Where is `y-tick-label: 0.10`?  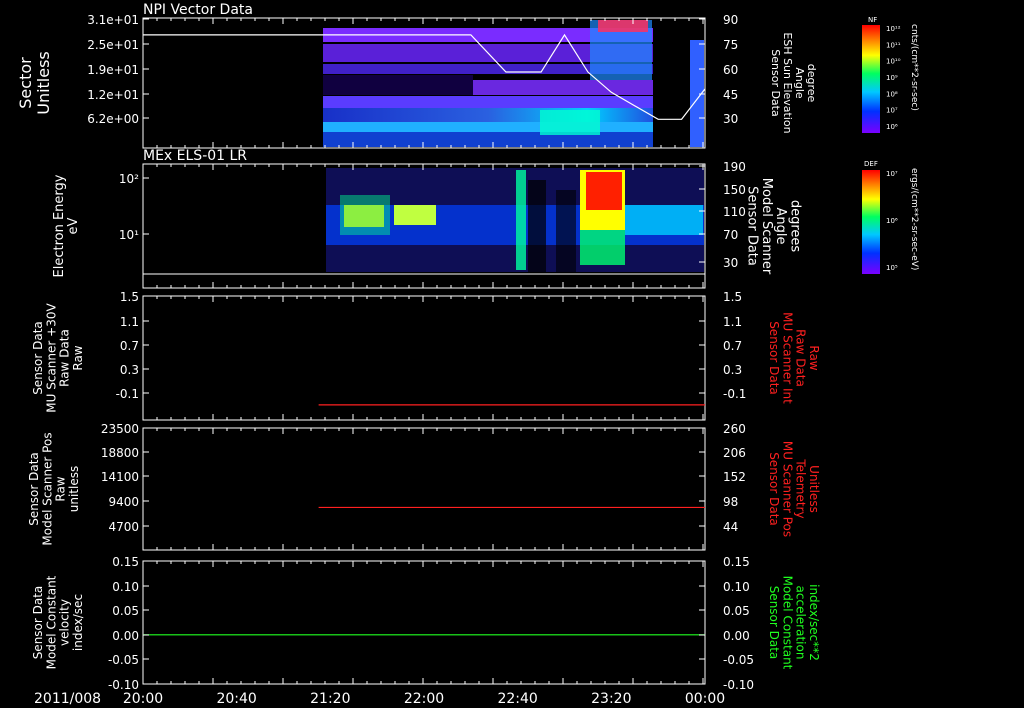 y-tick-label: 0.10 is located at coordinates (125, 587).